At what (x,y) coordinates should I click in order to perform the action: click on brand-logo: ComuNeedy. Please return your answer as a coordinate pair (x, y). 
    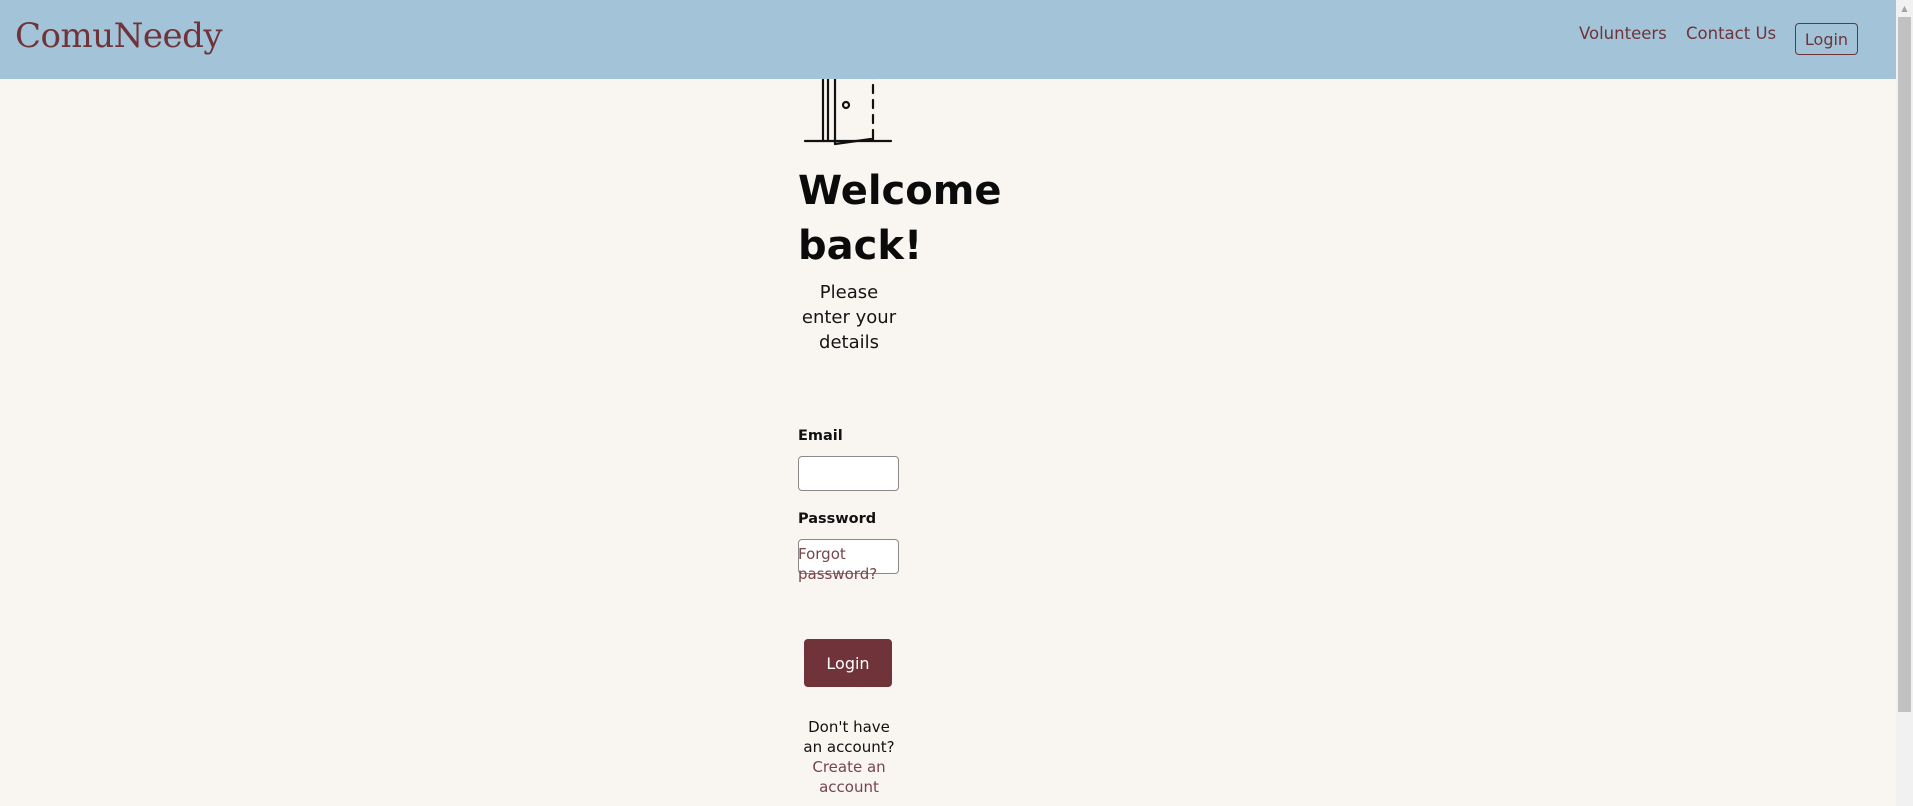
    Looking at the image, I should click on (119, 36).